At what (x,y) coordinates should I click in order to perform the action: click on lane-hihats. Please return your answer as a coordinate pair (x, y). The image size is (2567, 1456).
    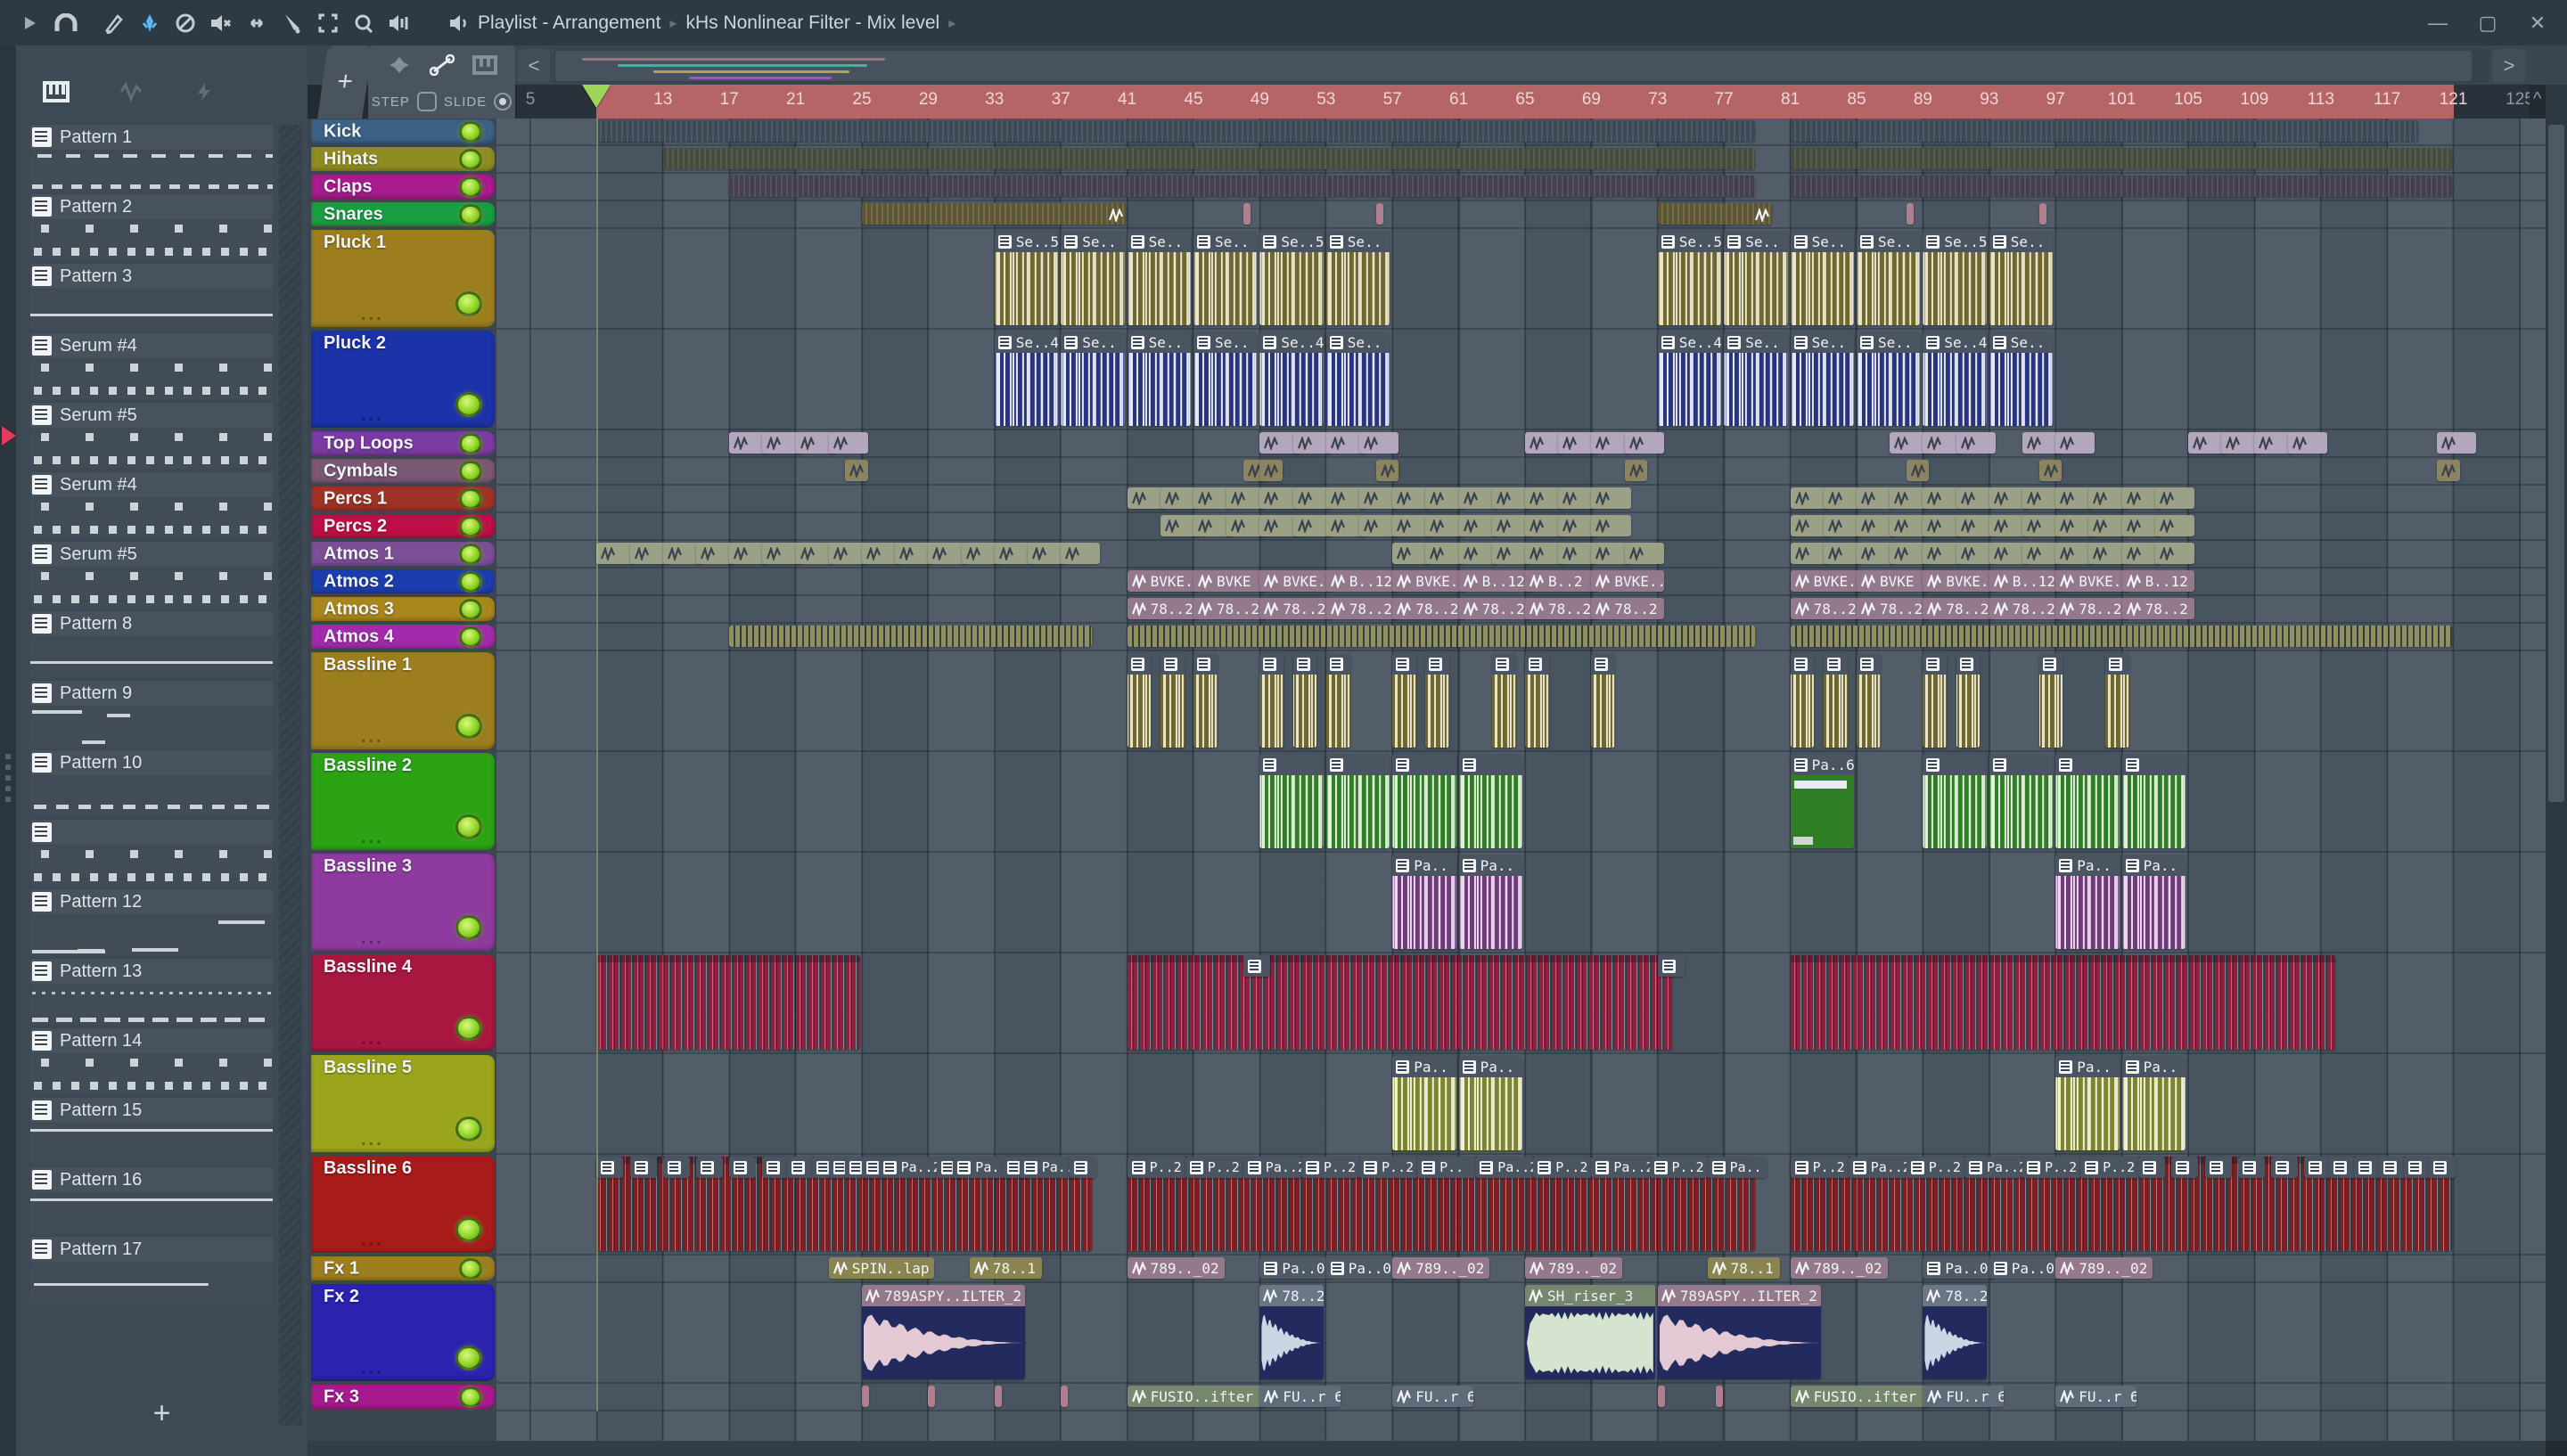
    Looking at the image, I should click on (1521, 160).